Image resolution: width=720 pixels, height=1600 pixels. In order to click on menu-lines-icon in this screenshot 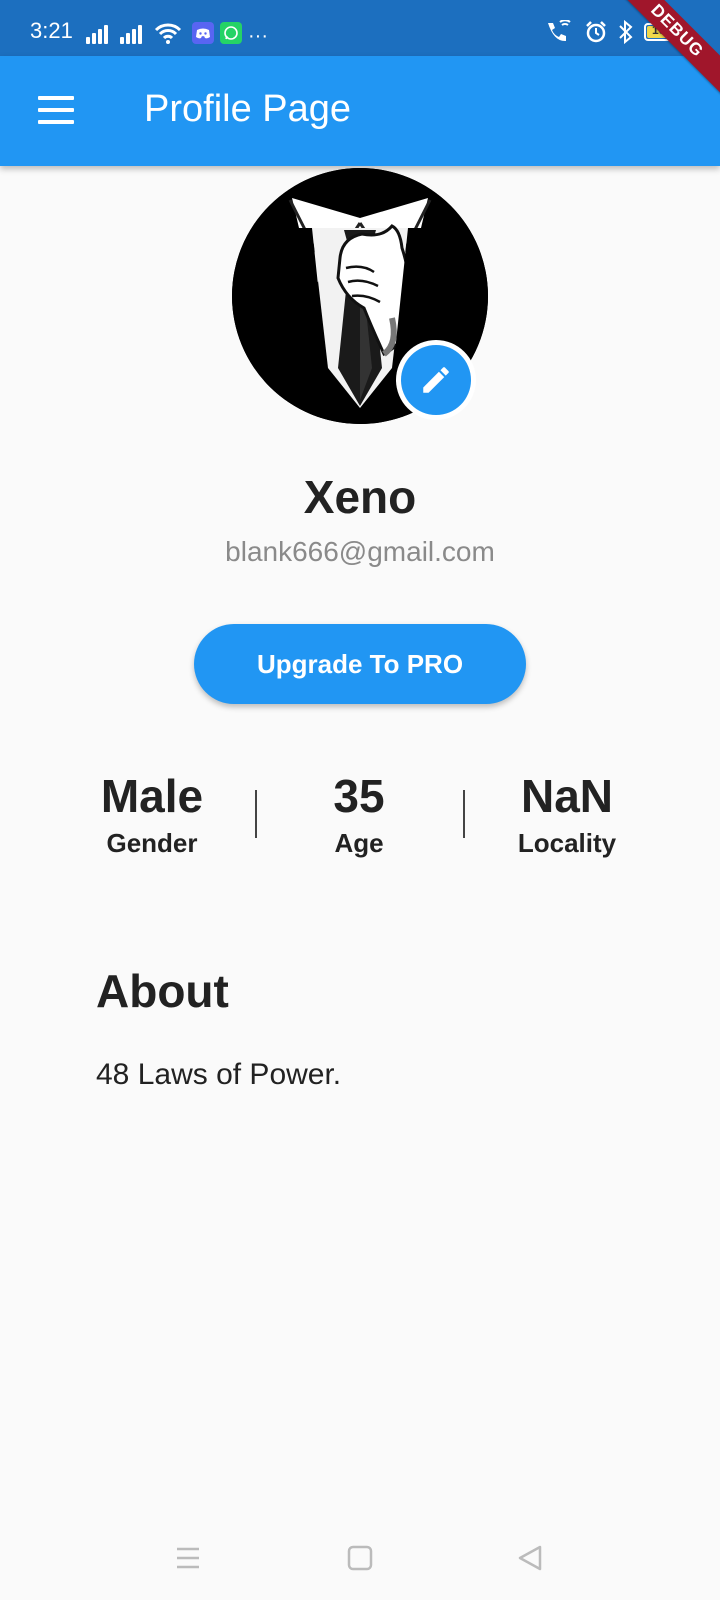, I will do `click(188, 1558)`.